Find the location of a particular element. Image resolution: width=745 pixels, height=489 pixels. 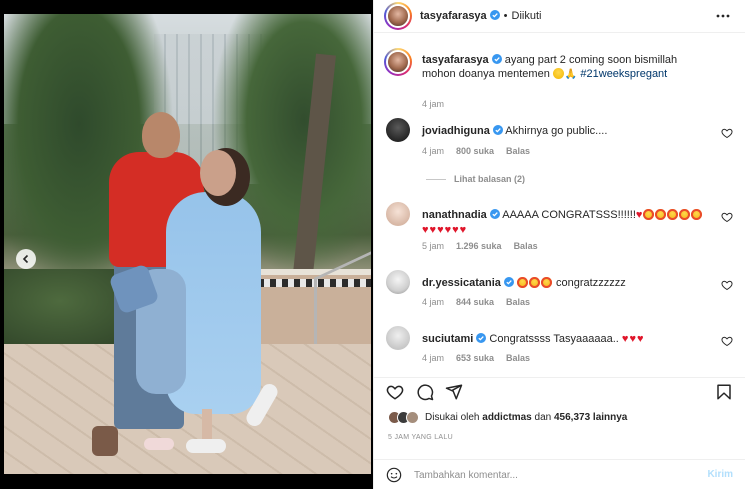

likes-middle: dan is located at coordinates (543, 417).